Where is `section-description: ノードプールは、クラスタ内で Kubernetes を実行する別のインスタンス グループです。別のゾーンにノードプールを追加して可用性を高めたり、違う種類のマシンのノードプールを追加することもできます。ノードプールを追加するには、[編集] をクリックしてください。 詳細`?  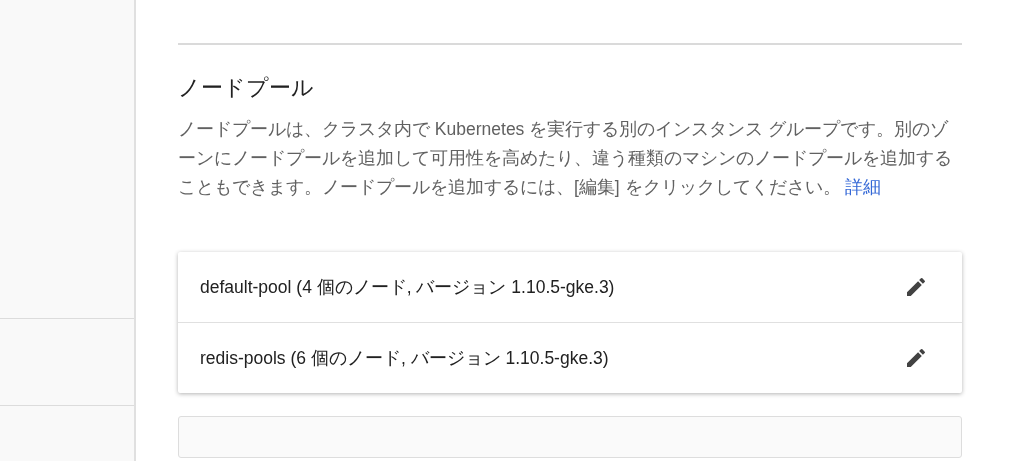 section-description: ノードプールは、クラスタ内で Kubernetes を実行する別のインスタンス グループです。別のゾーンにノードプールを追加して可用性を高めたり、違う種類のマシンのノードプールを追加することもできます。ノードプールを追加するには、[編集] をクリックしてください。 詳細 is located at coordinates (565, 158).